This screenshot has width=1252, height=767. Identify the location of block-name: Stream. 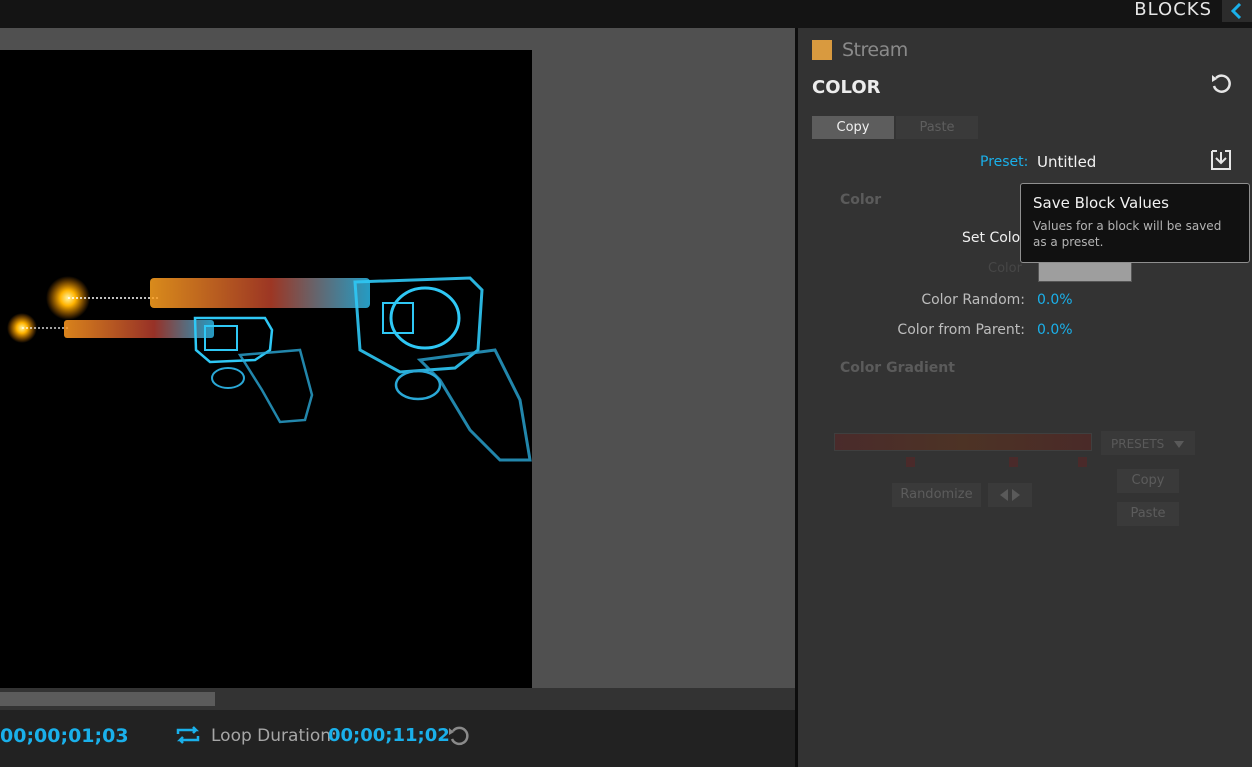
(875, 50).